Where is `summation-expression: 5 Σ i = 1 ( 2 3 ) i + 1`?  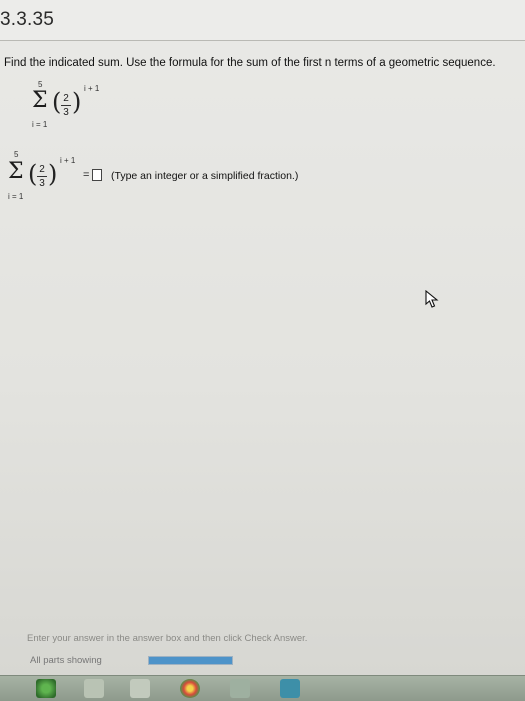 summation-expression: 5 Σ i = 1 ( 2 3 ) i + 1 is located at coordinates (75, 105).